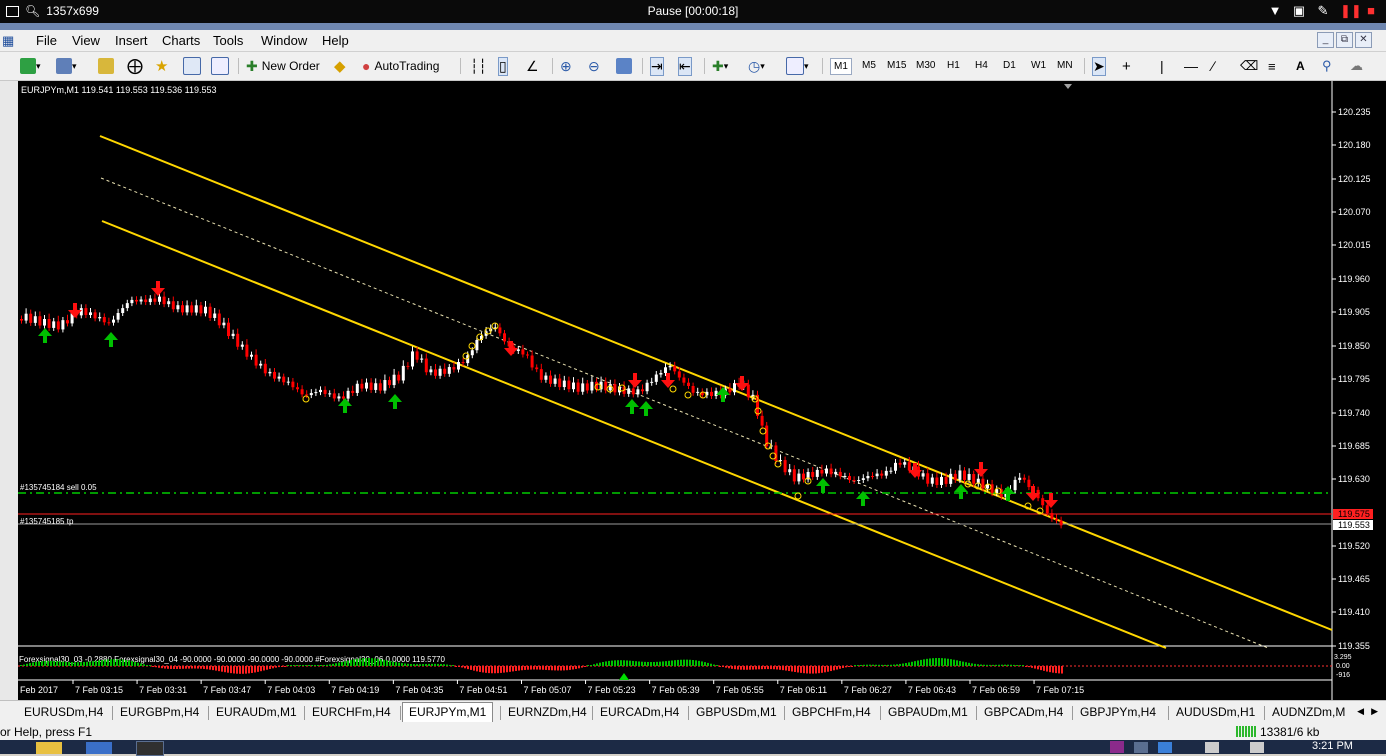 This screenshot has width=1386, height=756. I want to click on tab-eurnzdm-h4: EURNZDm,H4, so click(547, 712).